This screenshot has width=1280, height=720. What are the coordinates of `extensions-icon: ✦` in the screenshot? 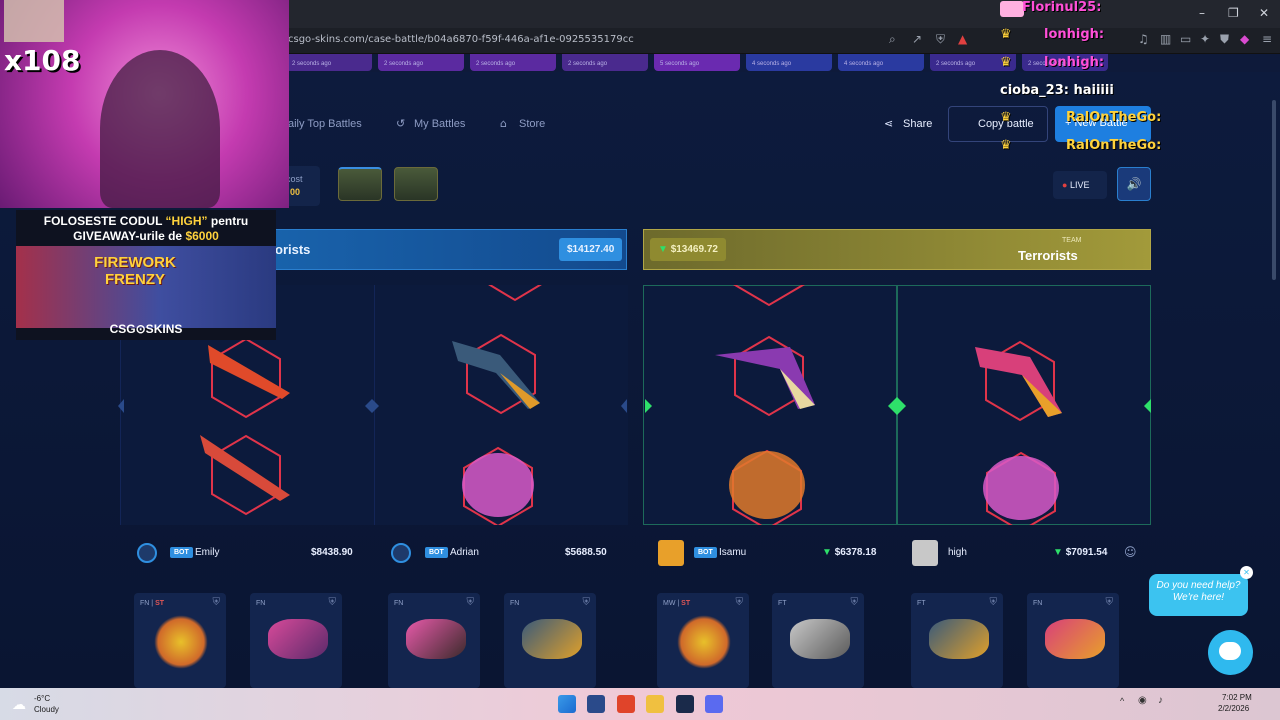 It's located at (1205, 39).